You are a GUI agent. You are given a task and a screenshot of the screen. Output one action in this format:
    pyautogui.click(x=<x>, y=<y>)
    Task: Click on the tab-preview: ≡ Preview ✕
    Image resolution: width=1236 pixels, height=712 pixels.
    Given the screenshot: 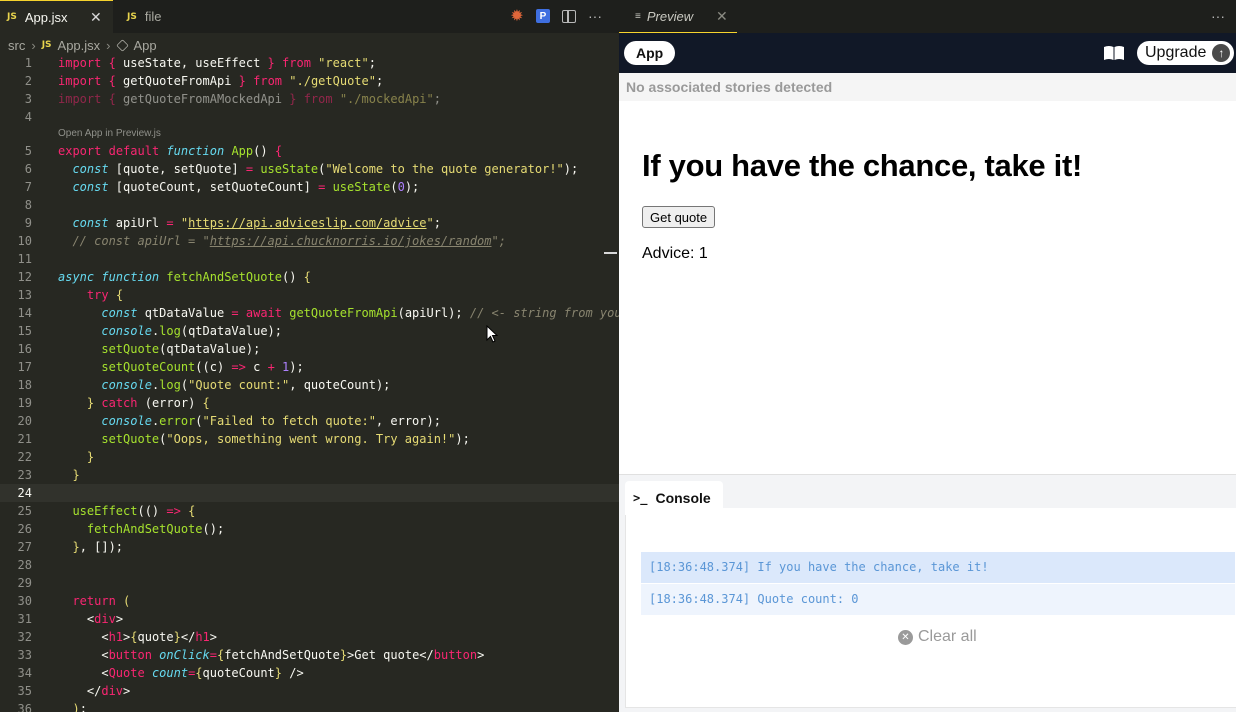 What is the action you would take?
    pyautogui.click(x=678, y=16)
    